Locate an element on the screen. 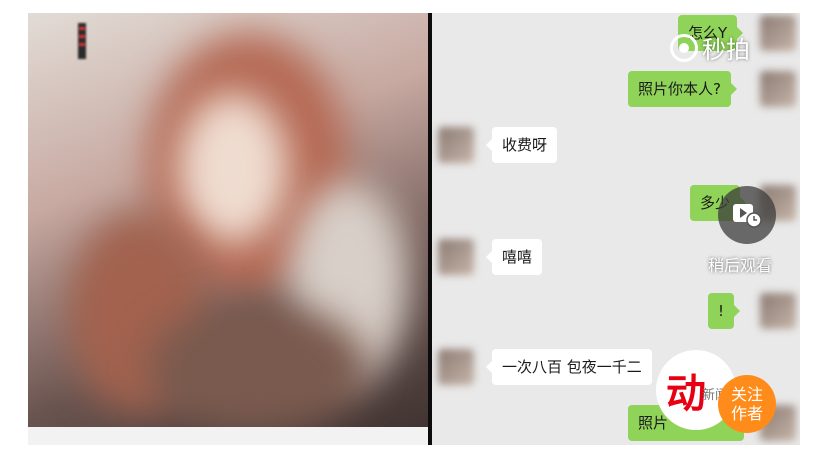 The image size is (828, 458). miaopai-watermark: 秒拍 is located at coordinates (710, 47).